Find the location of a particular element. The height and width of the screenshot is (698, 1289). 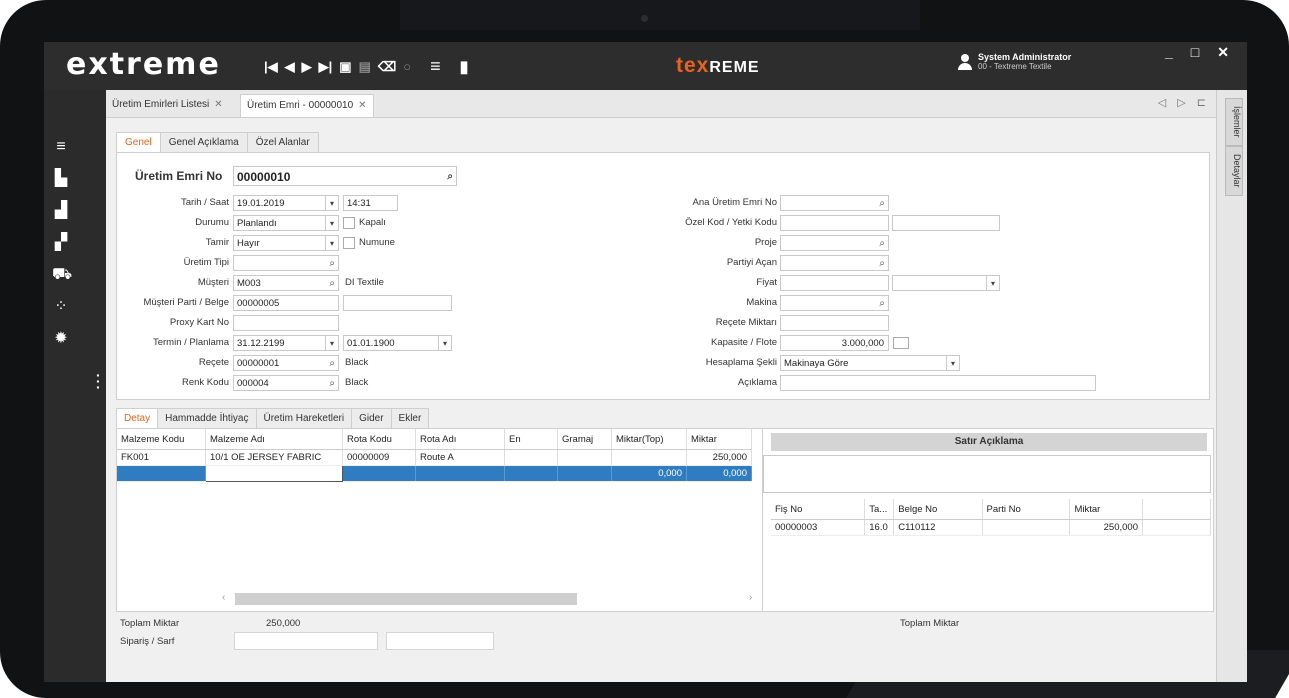

bookmark-icon: ▮ is located at coordinates (464, 67).